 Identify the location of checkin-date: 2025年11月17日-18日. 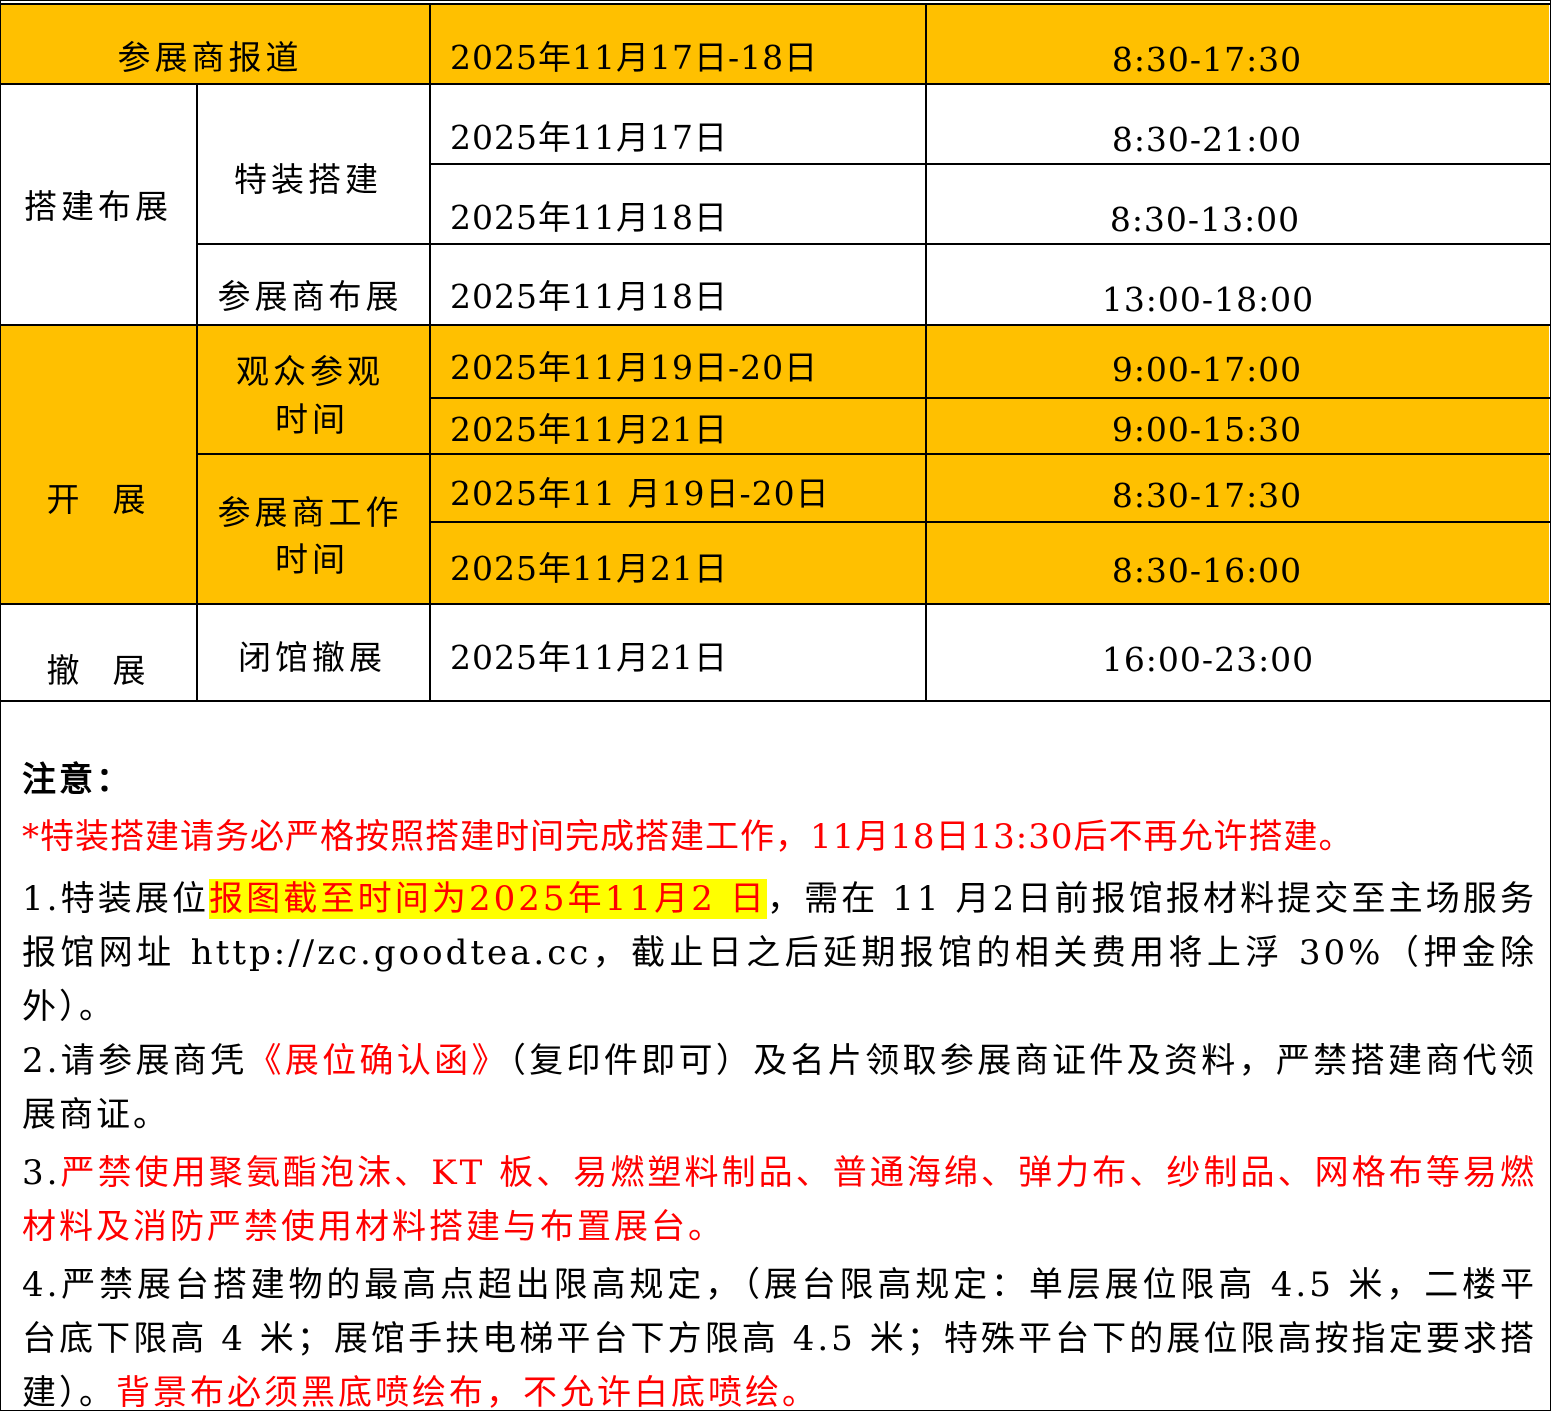
(634, 57).